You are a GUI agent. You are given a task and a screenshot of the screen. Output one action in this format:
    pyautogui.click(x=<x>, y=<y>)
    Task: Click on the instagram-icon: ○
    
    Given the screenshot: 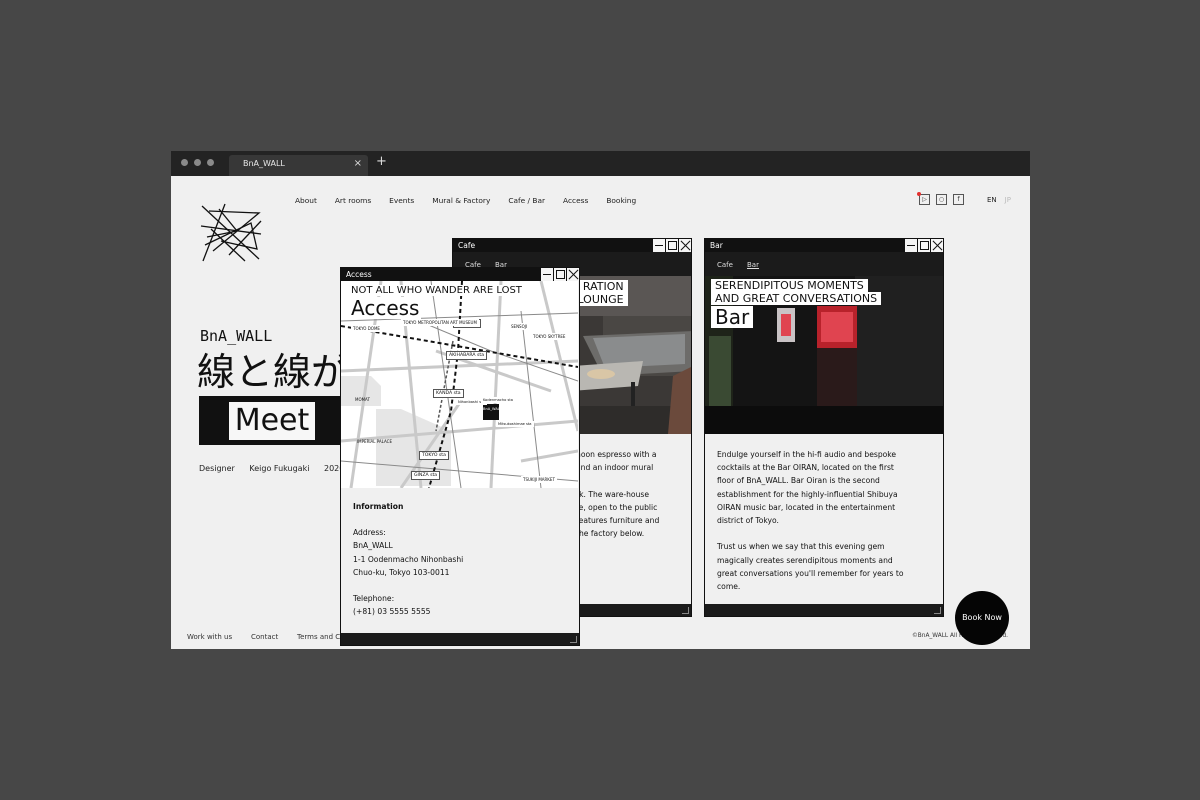 What is the action you would take?
    pyautogui.click(x=941, y=199)
    